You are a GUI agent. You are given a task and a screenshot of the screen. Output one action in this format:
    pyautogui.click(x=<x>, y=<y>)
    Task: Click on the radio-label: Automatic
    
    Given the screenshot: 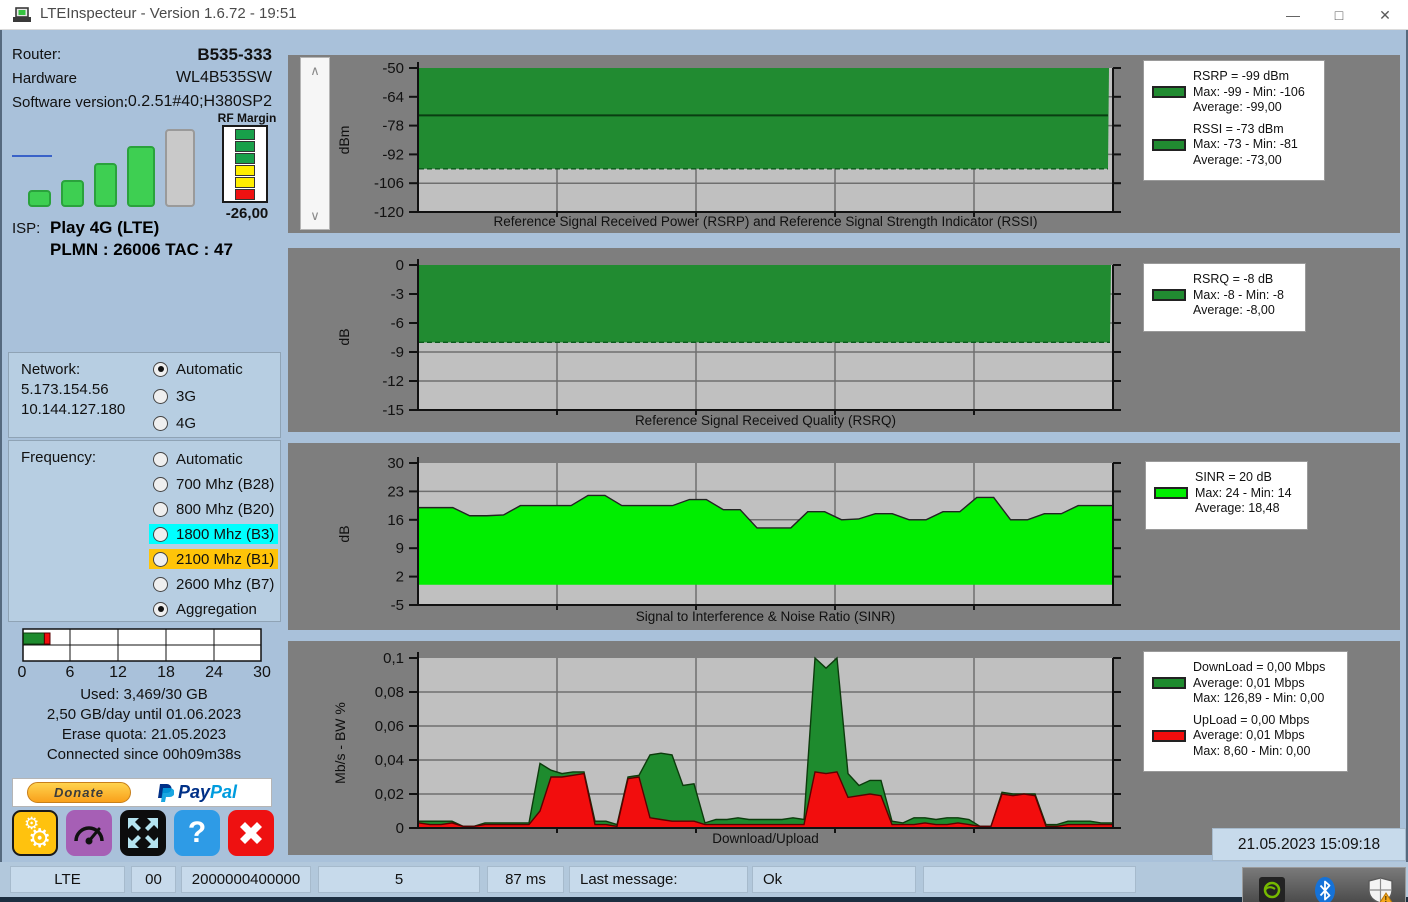 What is the action you would take?
    pyautogui.click(x=209, y=459)
    